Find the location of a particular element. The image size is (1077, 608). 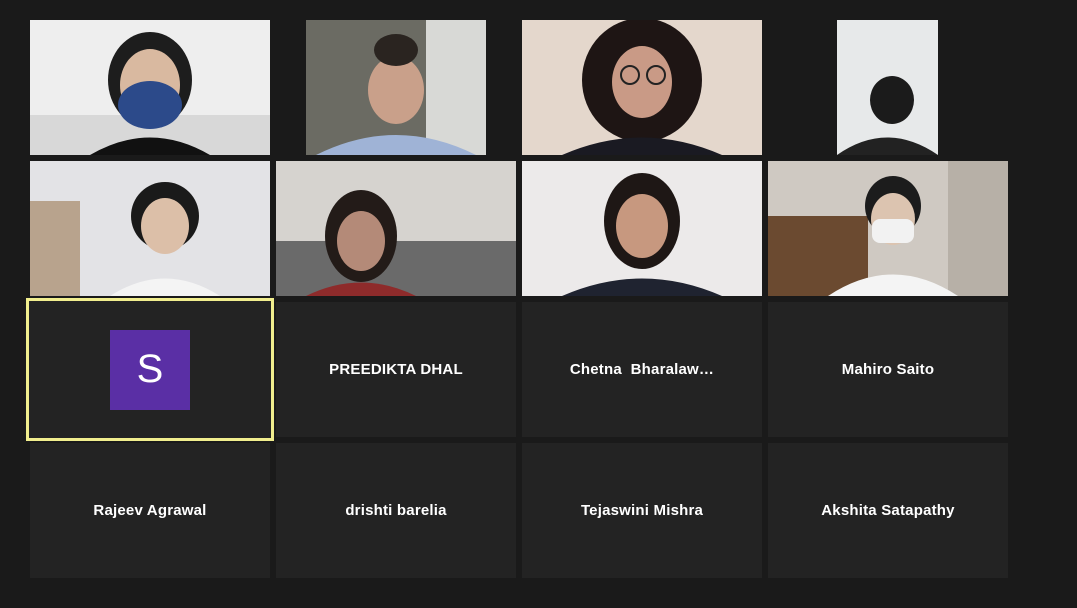

active-speaker-tile: S is located at coordinates (150, 369).